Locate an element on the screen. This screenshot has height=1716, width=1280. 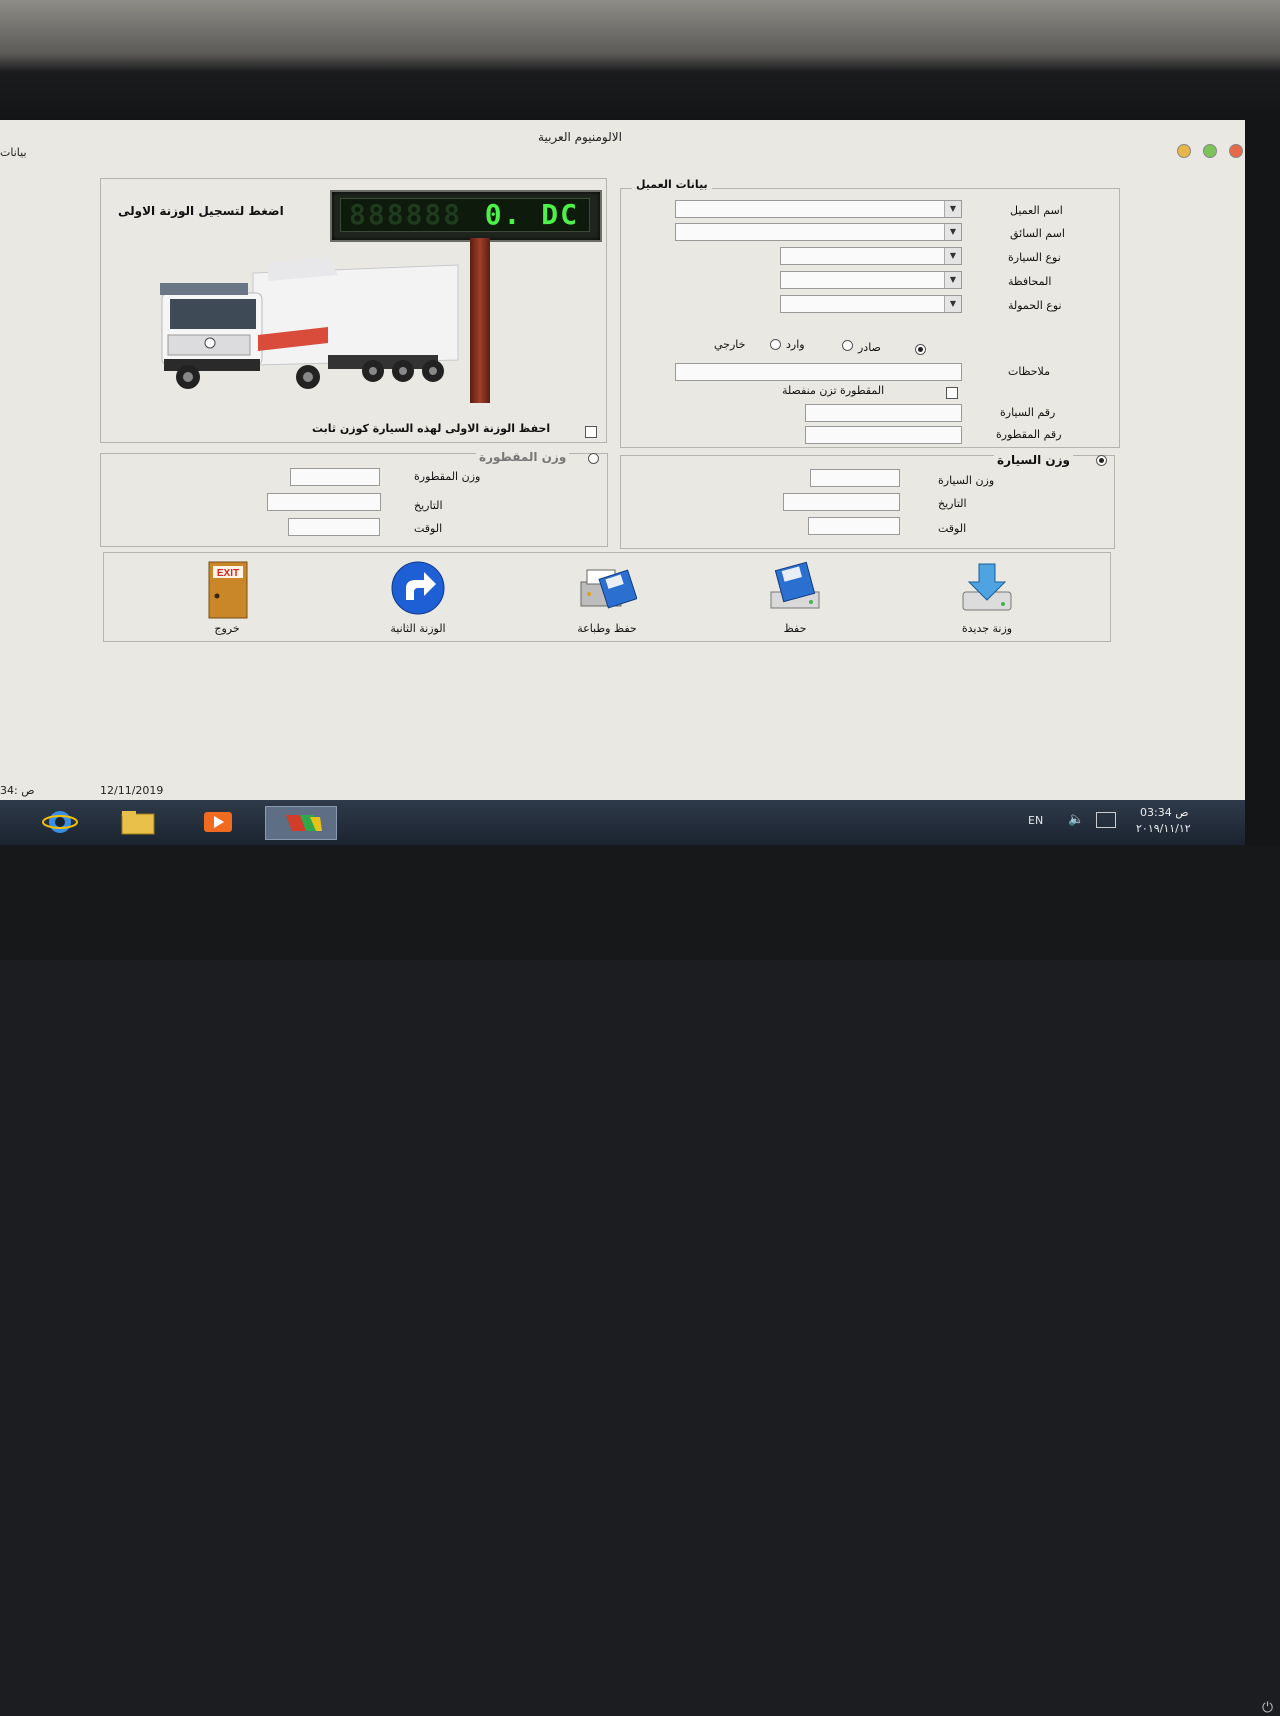
status-time: 34: ص is located at coordinates (17, 790).